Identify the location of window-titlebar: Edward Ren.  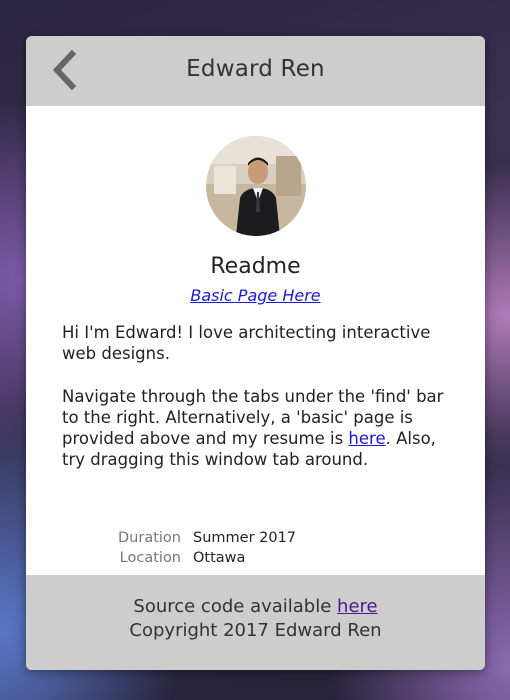
(255, 71).